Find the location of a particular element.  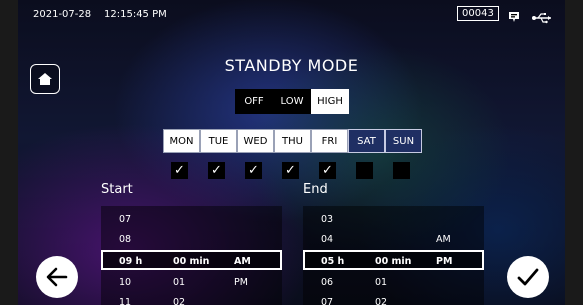

checkbox-mon: ✓ is located at coordinates (179, 170).